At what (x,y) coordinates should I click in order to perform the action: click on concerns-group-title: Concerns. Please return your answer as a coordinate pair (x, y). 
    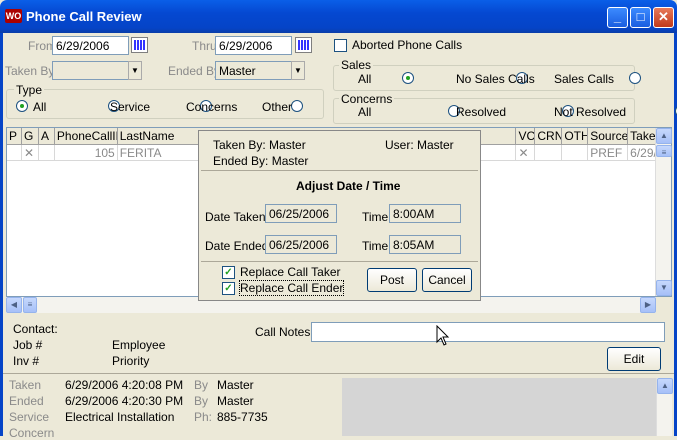
    Looking at the image, I should click on (367, 99).